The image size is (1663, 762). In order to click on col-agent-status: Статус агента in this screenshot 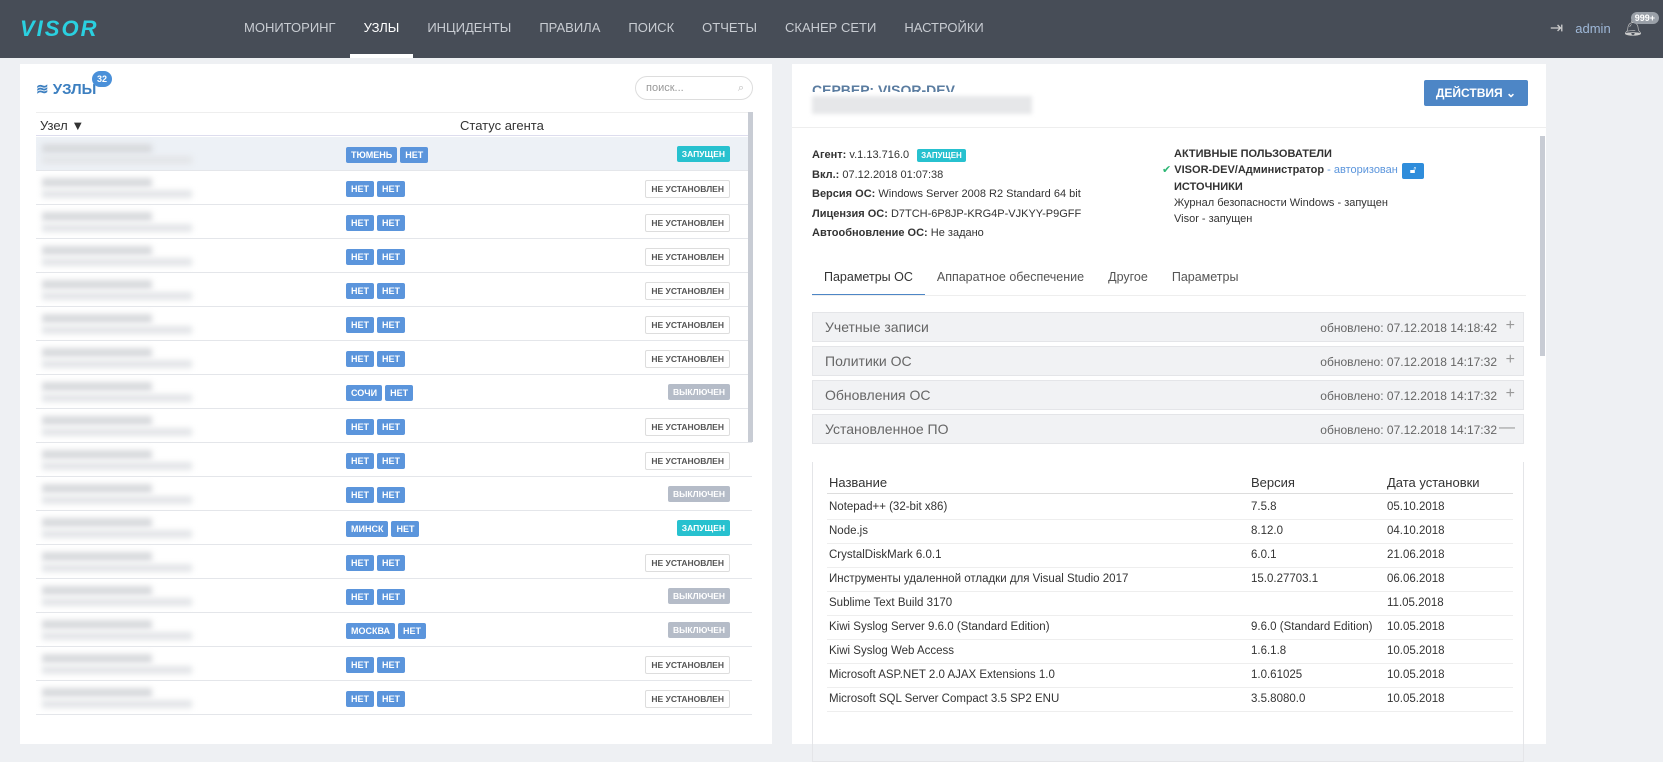, I will do `click(594, 125)`.